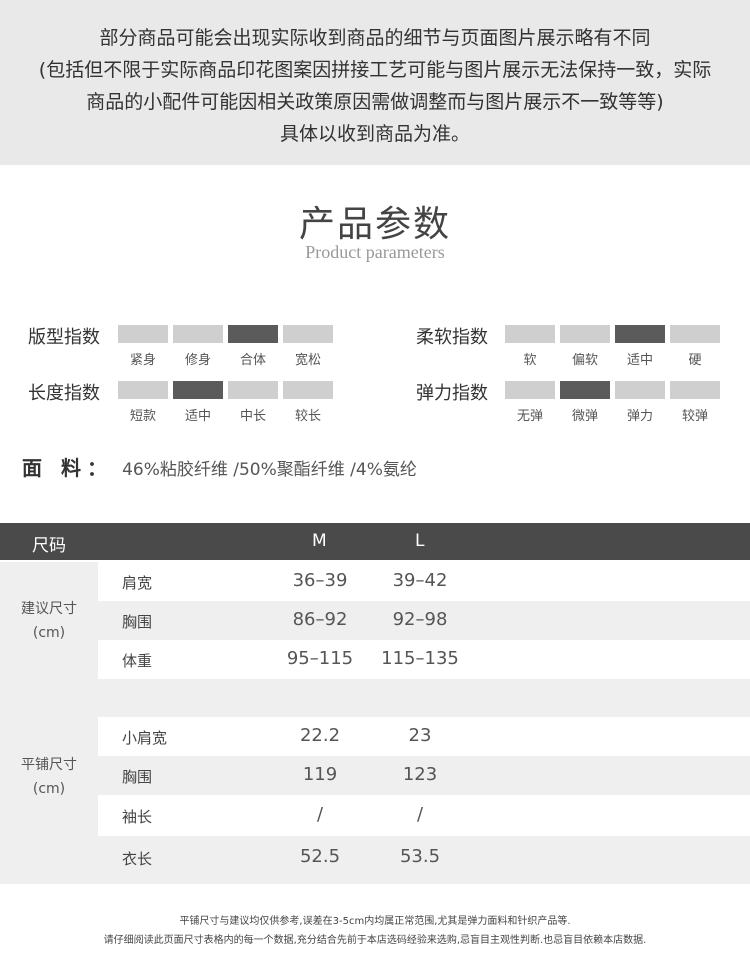 The image size is (750, 977). I want to click on length-segment-active, so click(198, 390).